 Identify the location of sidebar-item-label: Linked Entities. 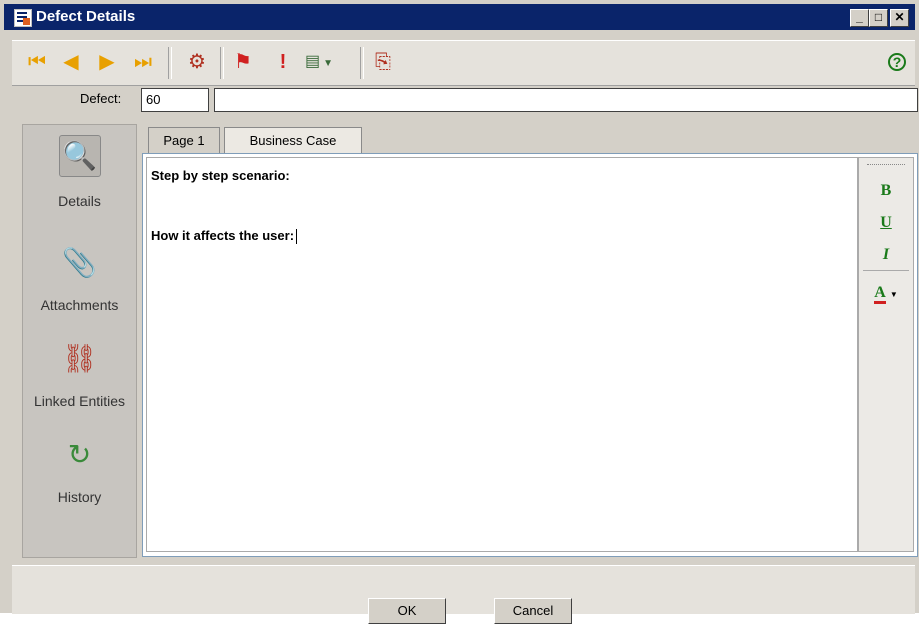
(79, 401).